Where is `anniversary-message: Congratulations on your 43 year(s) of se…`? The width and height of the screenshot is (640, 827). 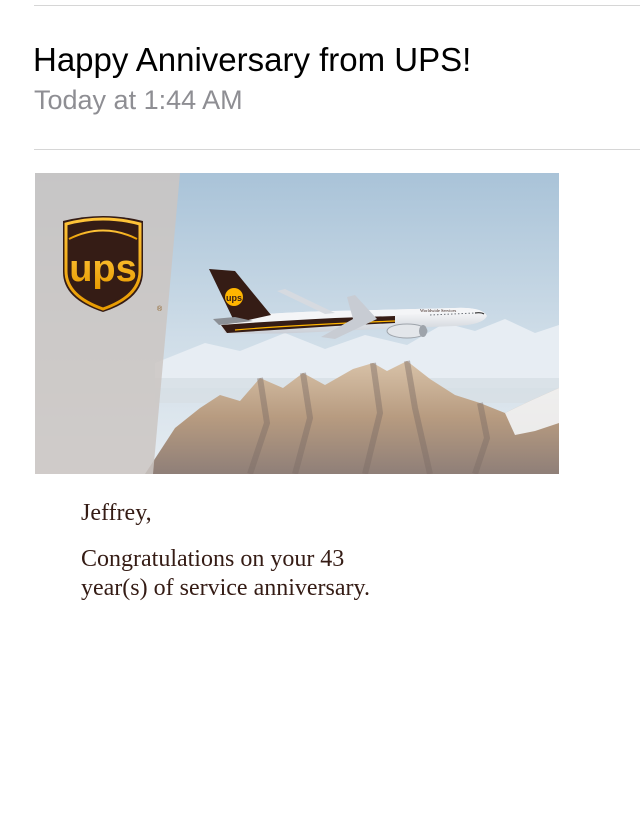 anniversary-message: Congratulations on your 43 year(s) of se… is located at coordinates (281, 574).